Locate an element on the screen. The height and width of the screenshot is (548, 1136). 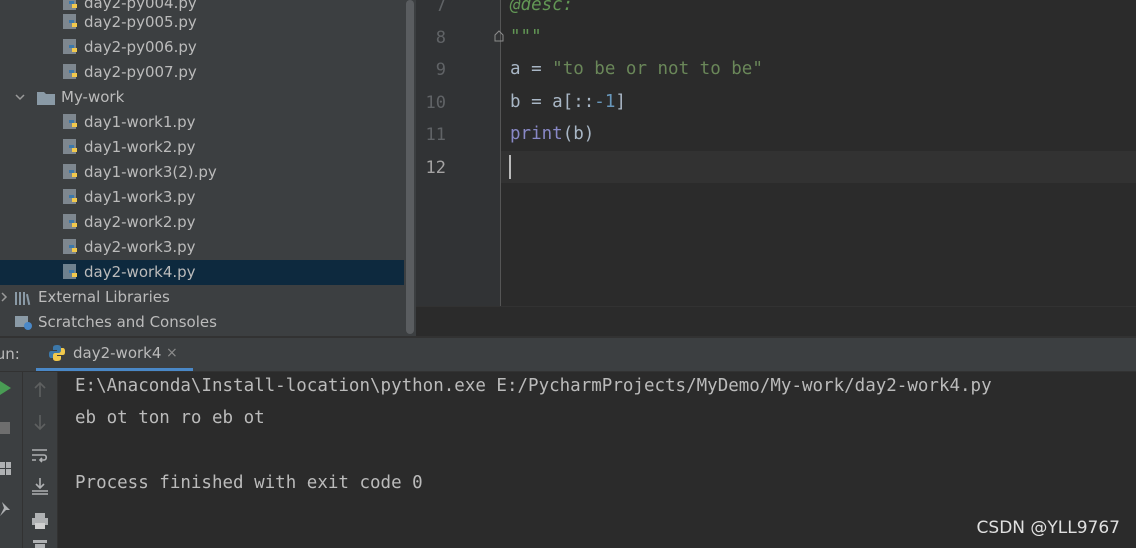
scratches-icon is located at coordinates (23, 323).